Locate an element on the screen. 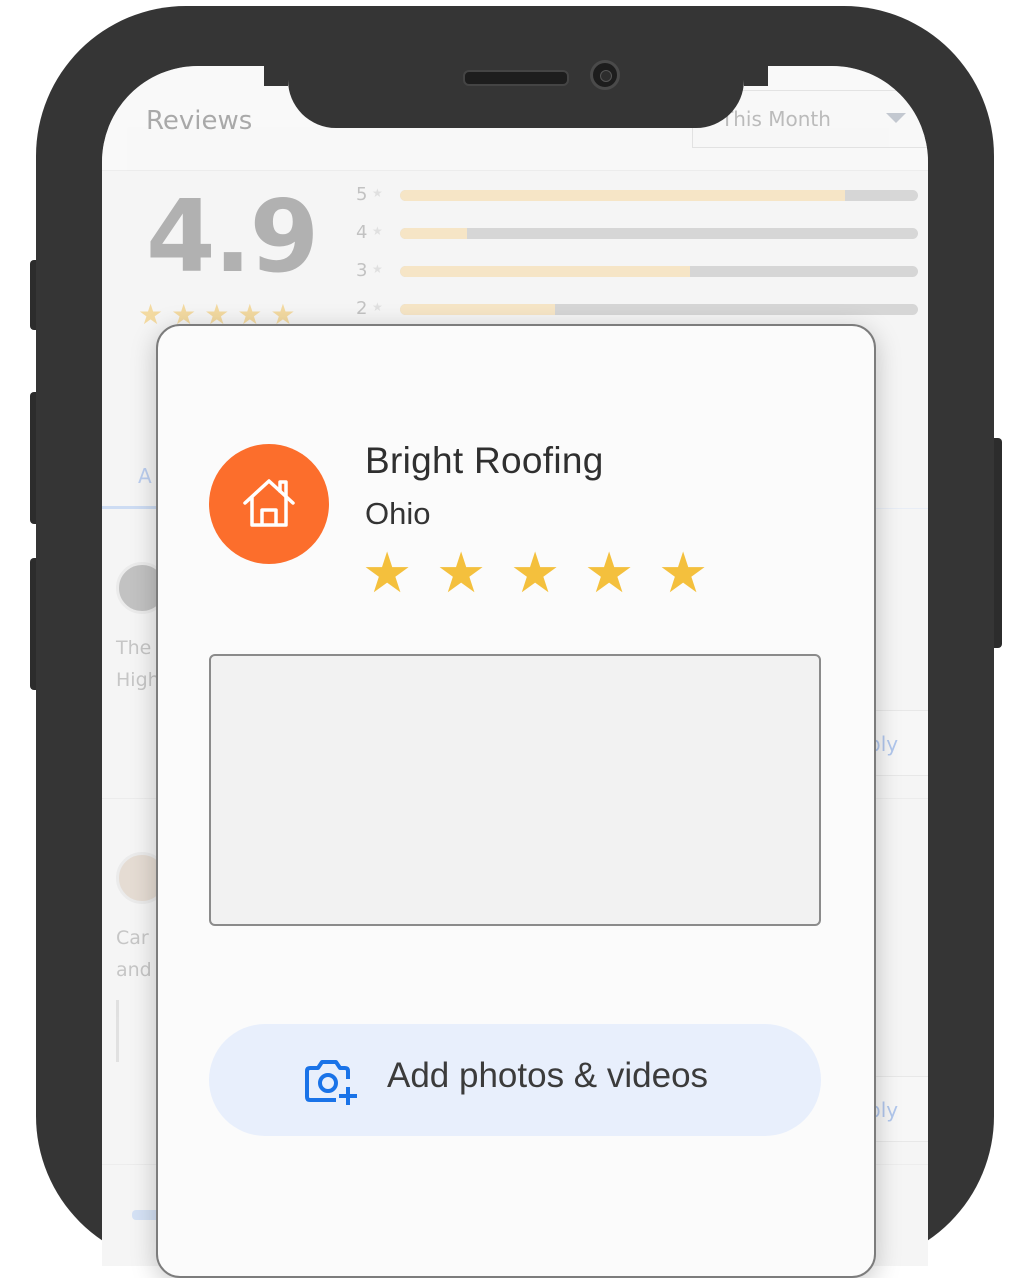 Image resolution: width=1027 pixels, height=1278 pixels. speaker-grille is located at coordinates (516, 78).